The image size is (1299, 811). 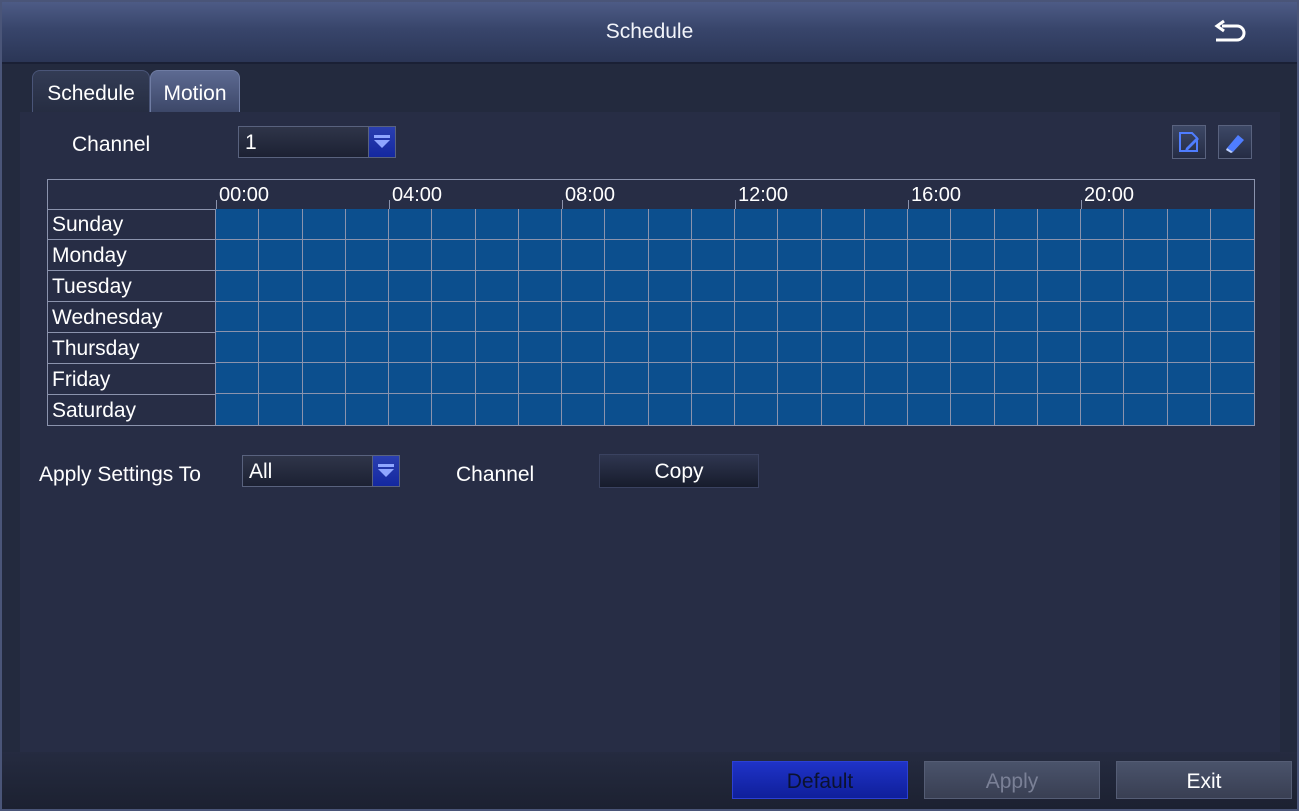 I want to click on channel-dropdown-arrow, so click(x=381, y=142).